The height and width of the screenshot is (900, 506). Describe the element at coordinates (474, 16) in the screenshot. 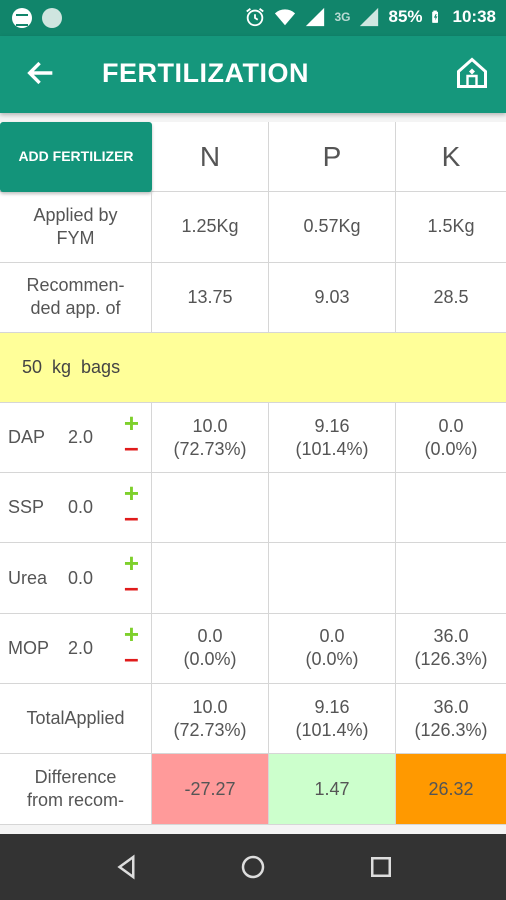

I see `clock: 10:38` at that location.